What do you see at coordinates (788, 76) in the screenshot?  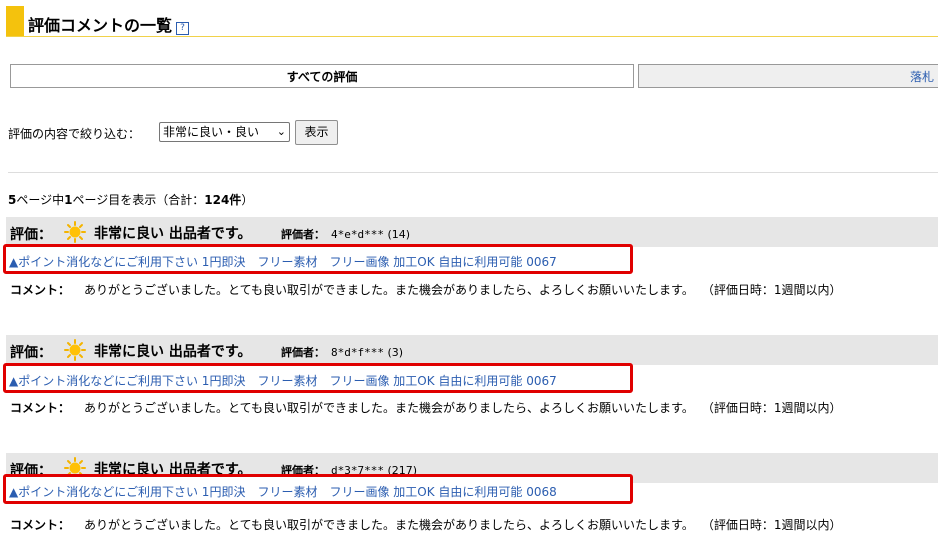 I see `tab-winning-bidder: 落札` at bounding box center [788, 76].